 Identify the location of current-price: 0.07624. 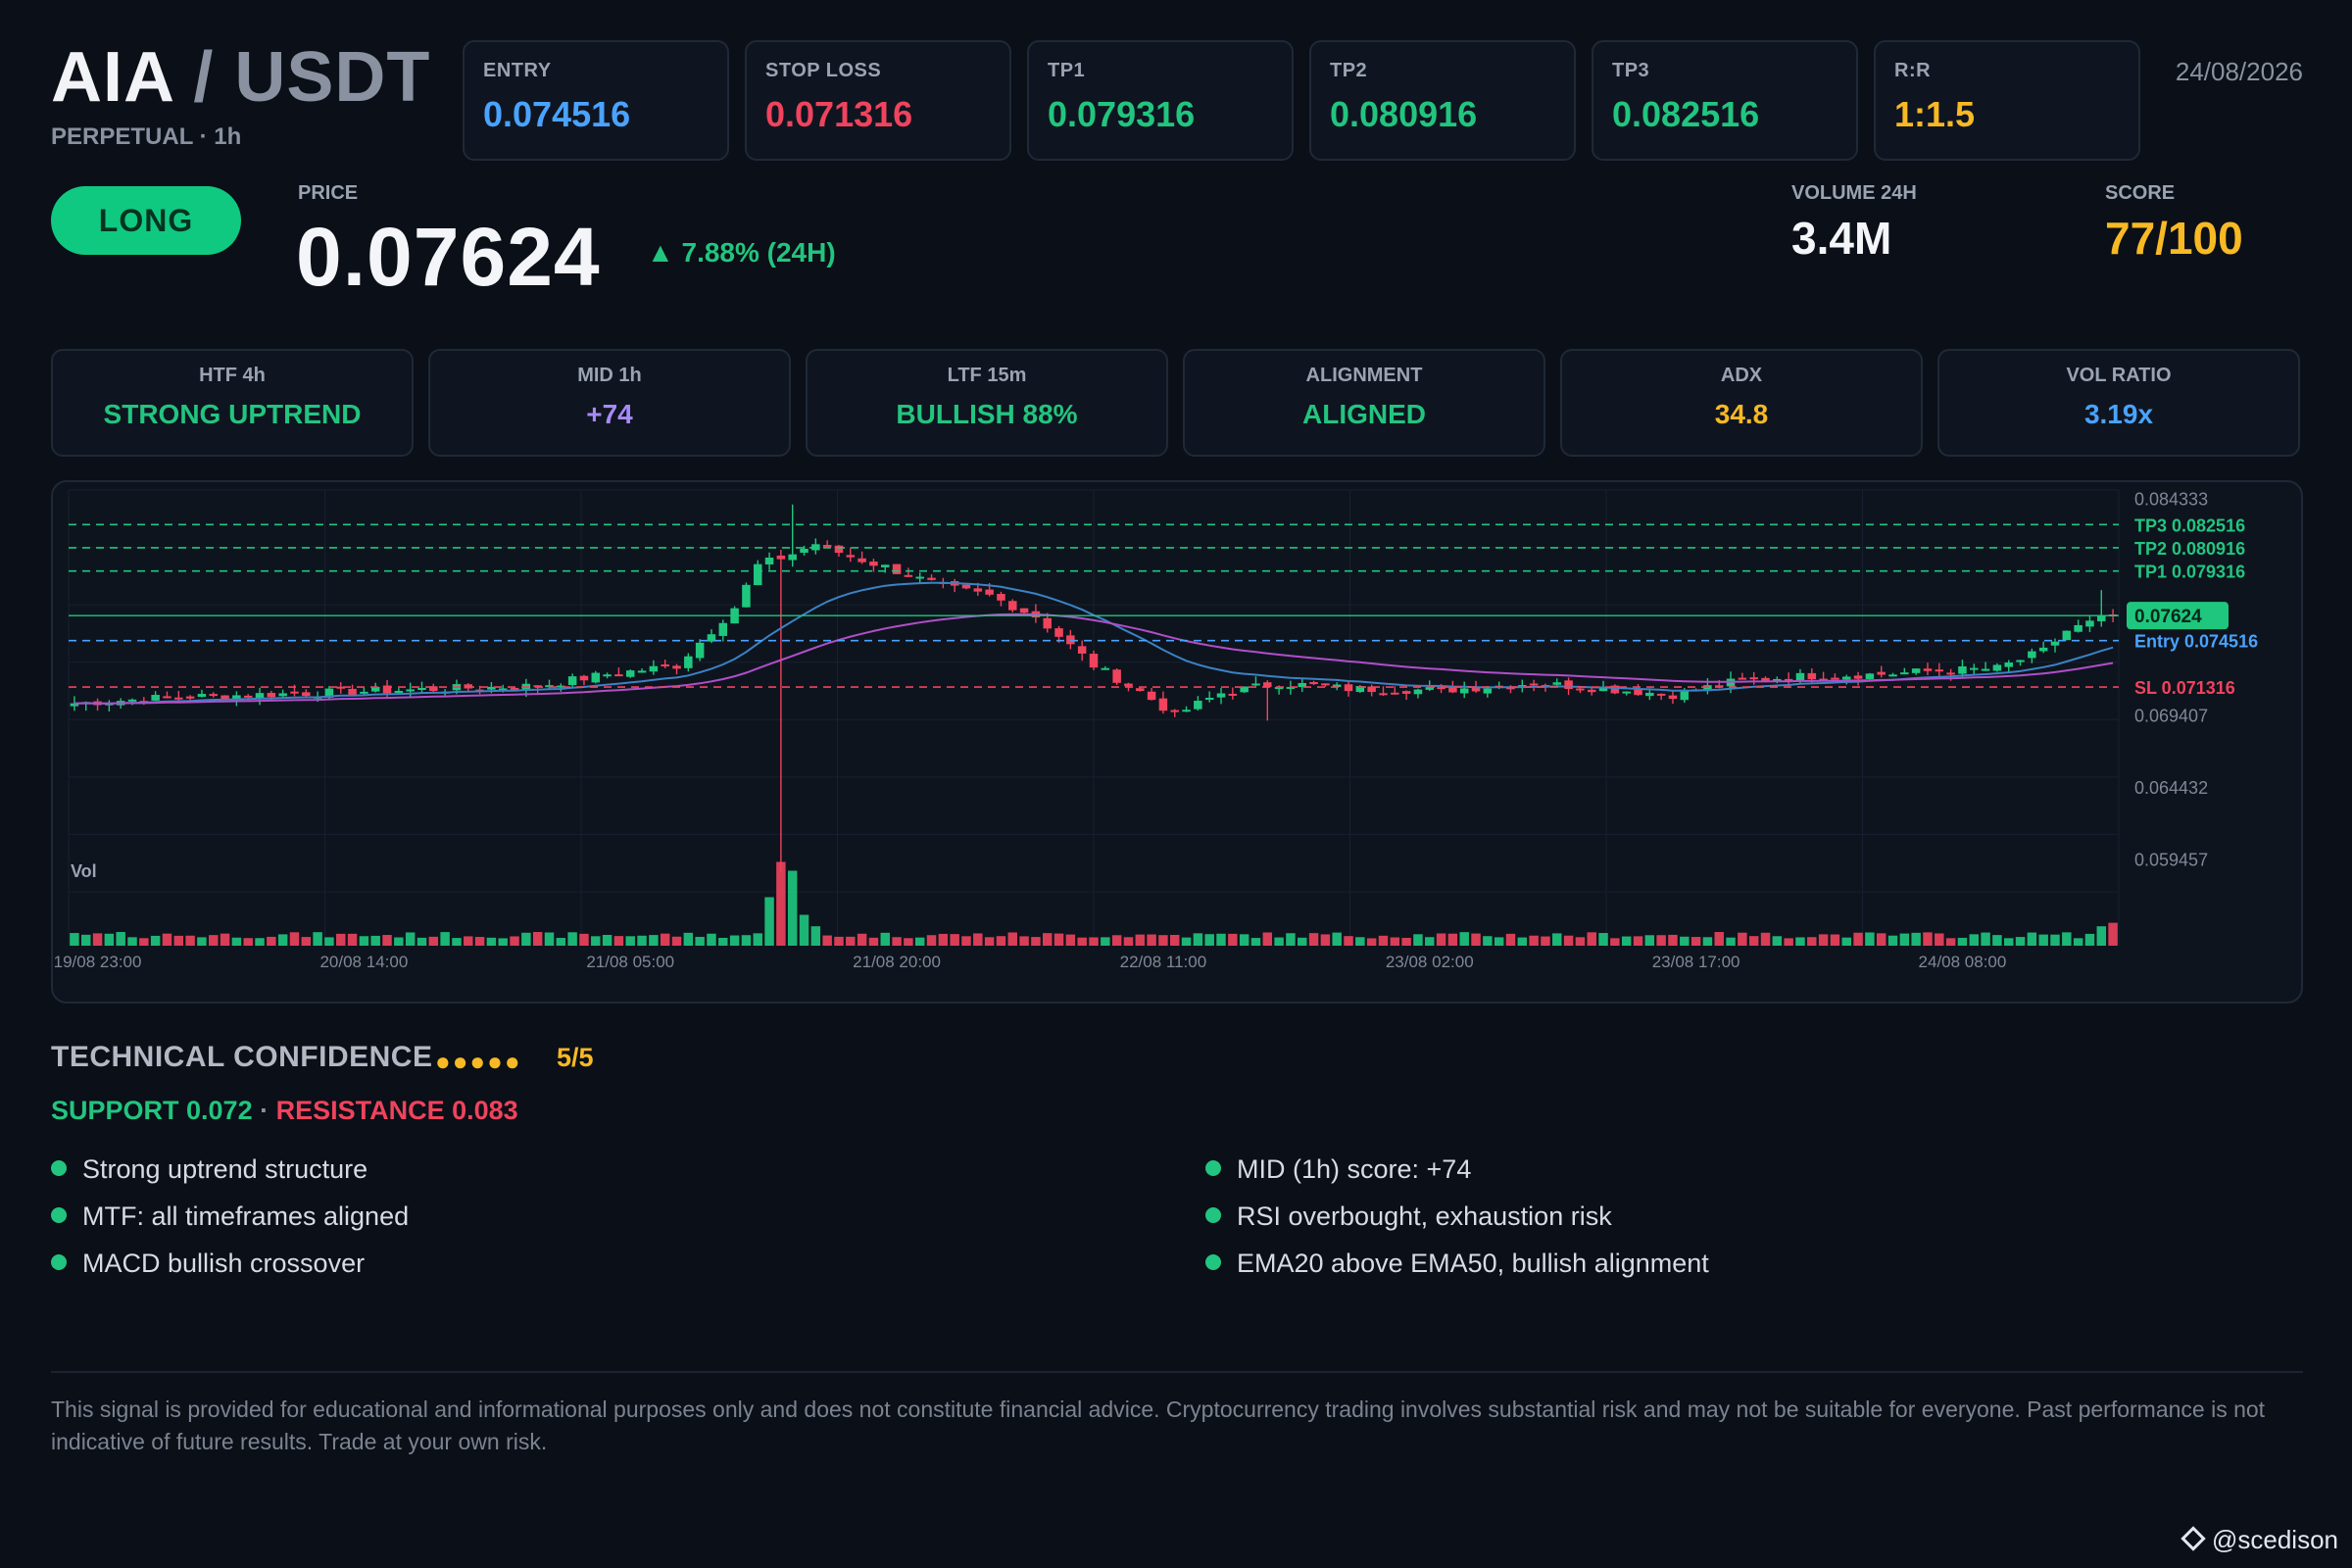
(448, 257).